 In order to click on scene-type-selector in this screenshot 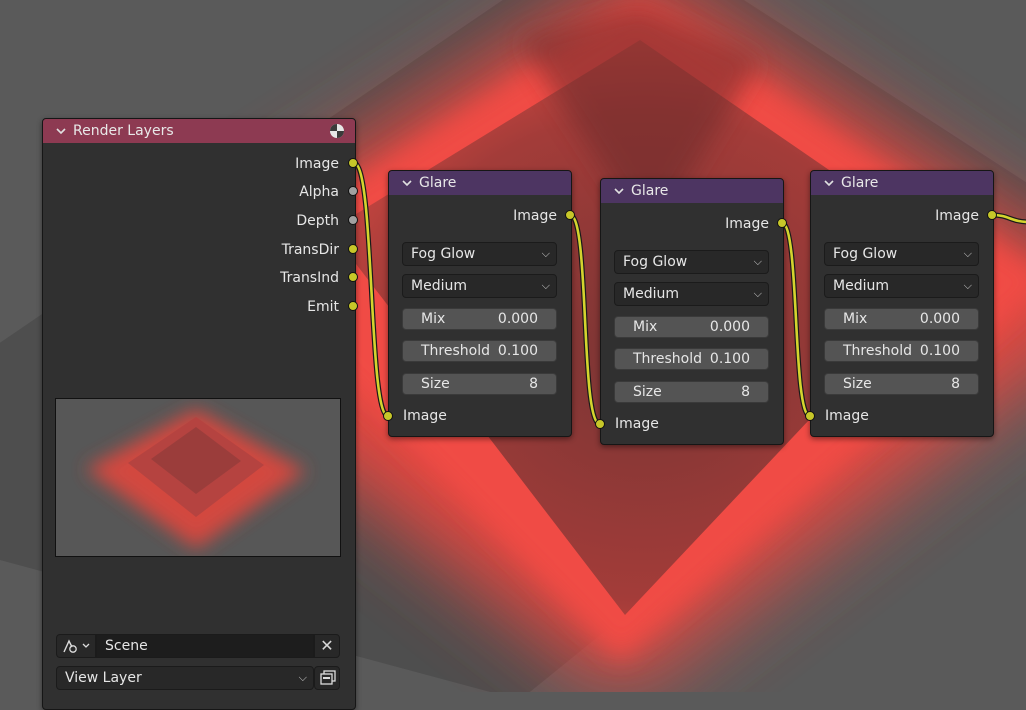, I will do `click(76, 646)`.